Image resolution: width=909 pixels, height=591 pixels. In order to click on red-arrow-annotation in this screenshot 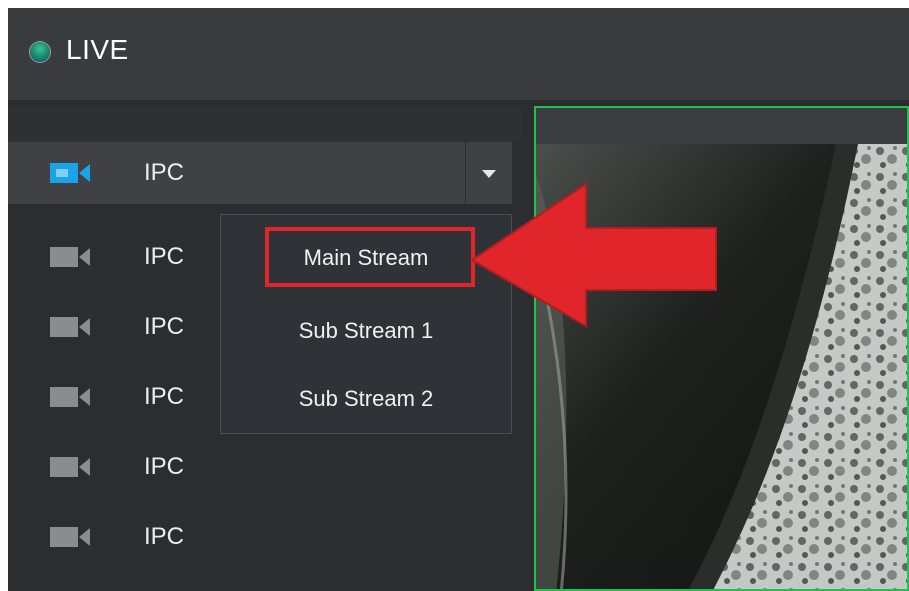, I will do `click(593, 255)`.